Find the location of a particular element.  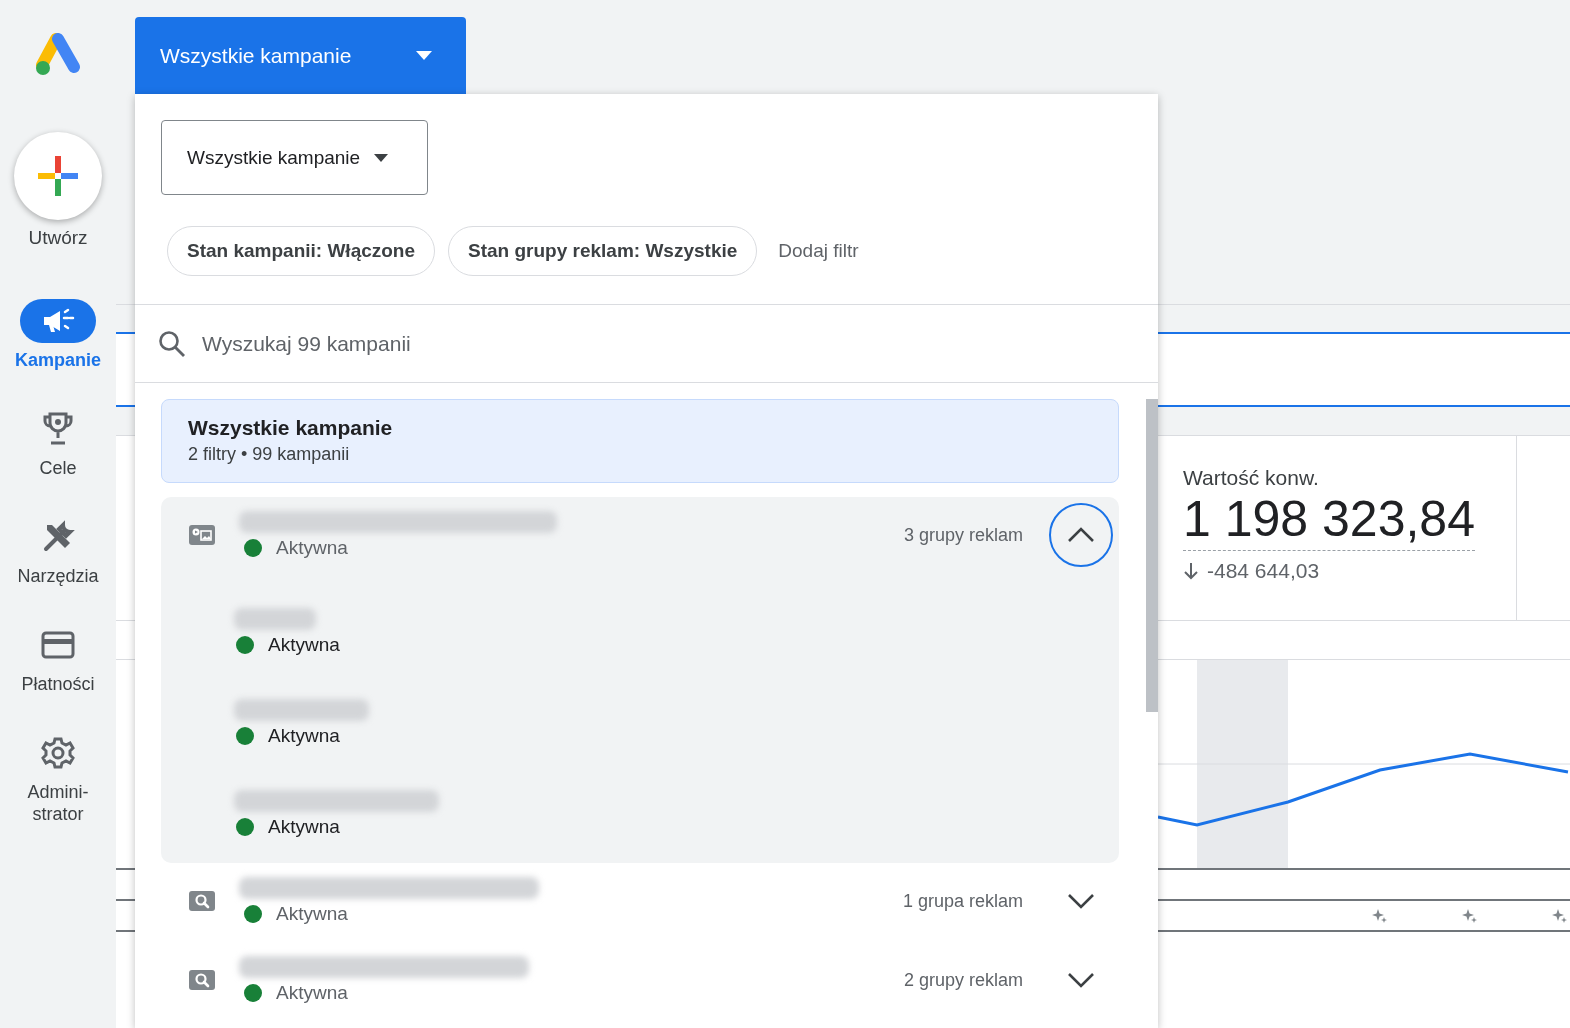

nav-label: Narzędzia is located at coordinates (58, 576).